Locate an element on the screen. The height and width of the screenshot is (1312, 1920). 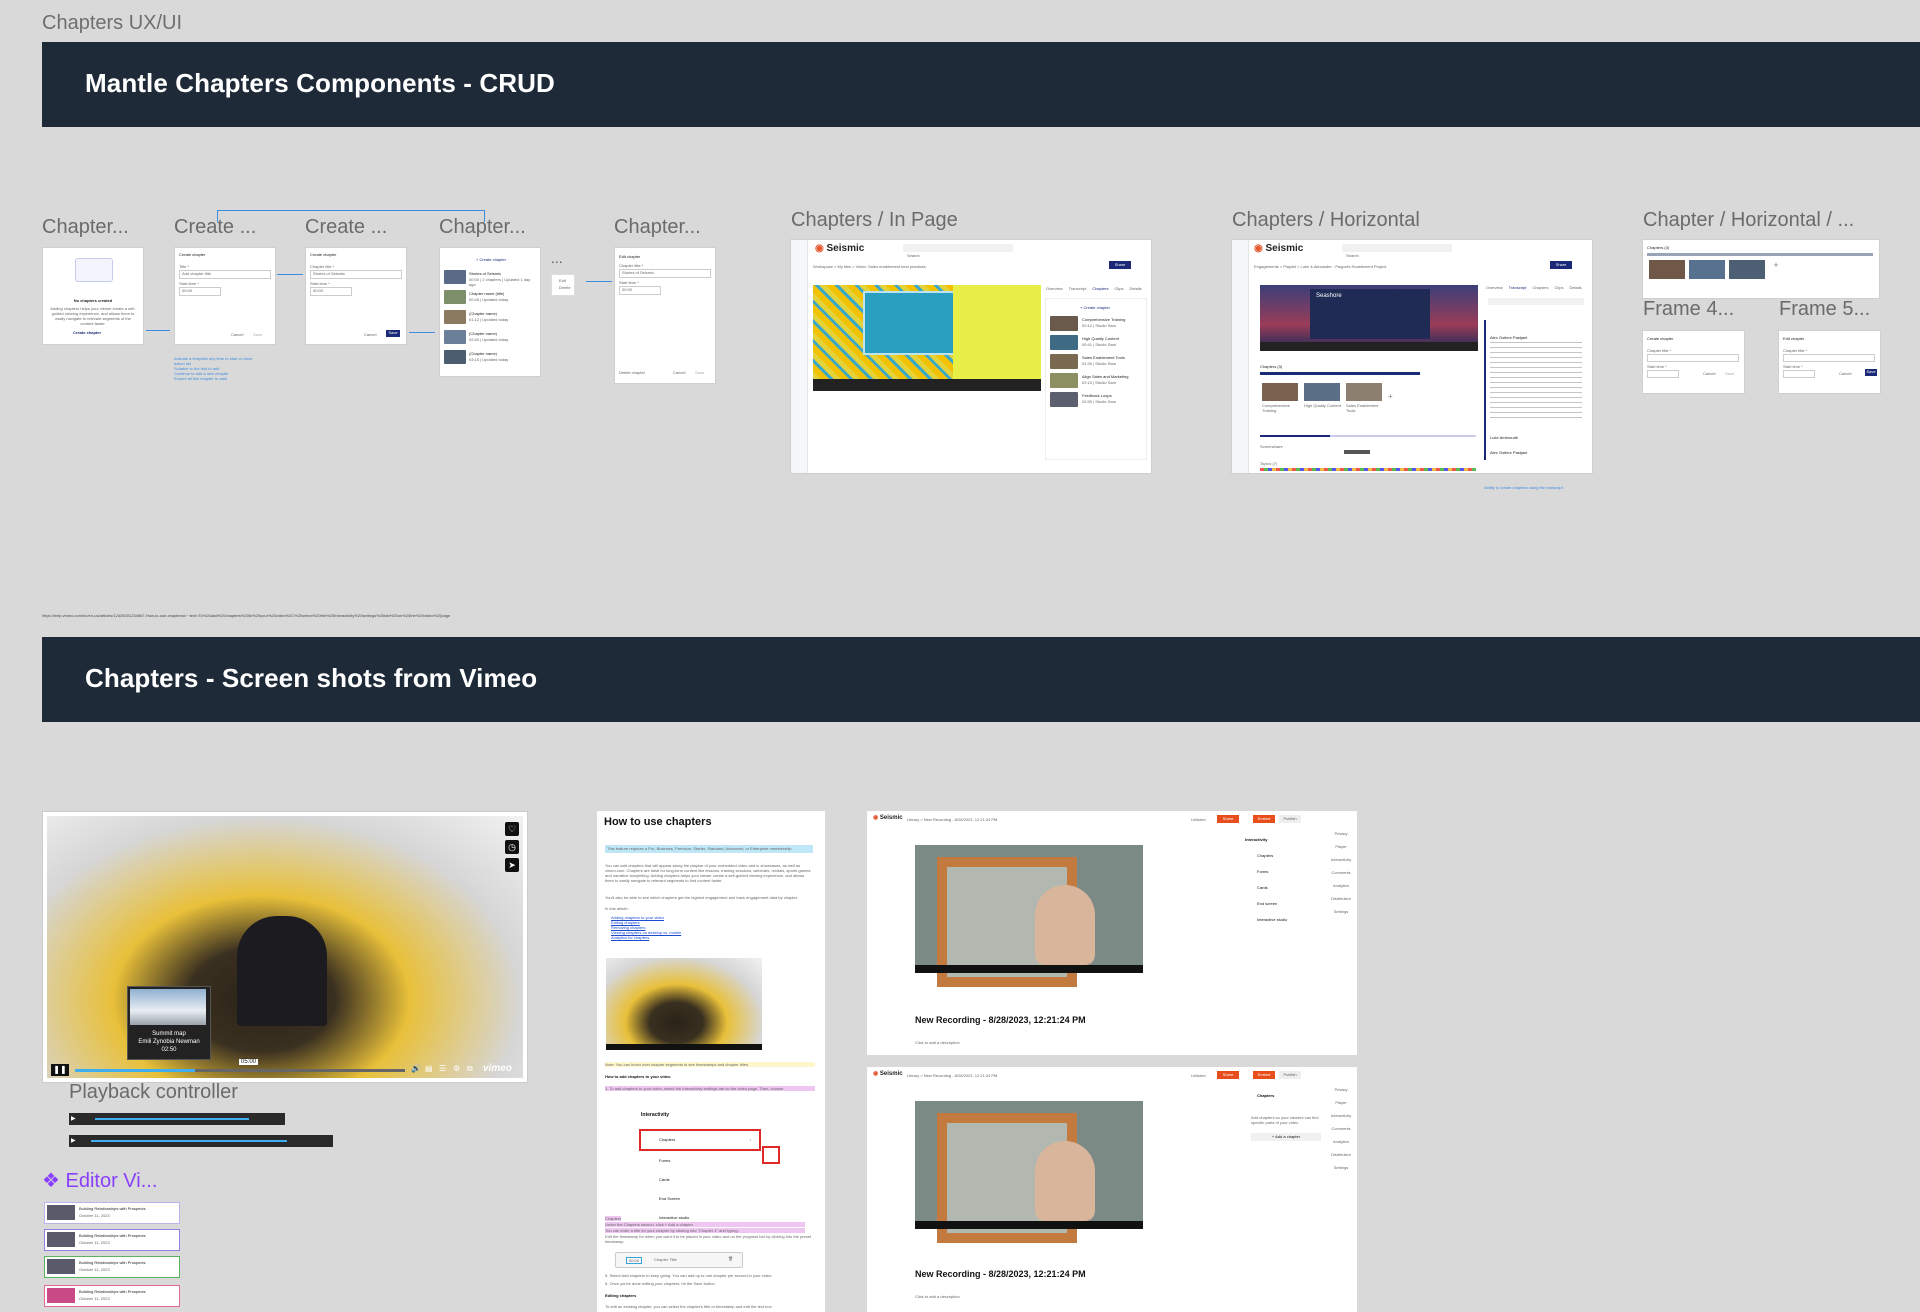
interactivity-option: Interactive studio is located at coordinates (1272, 919).